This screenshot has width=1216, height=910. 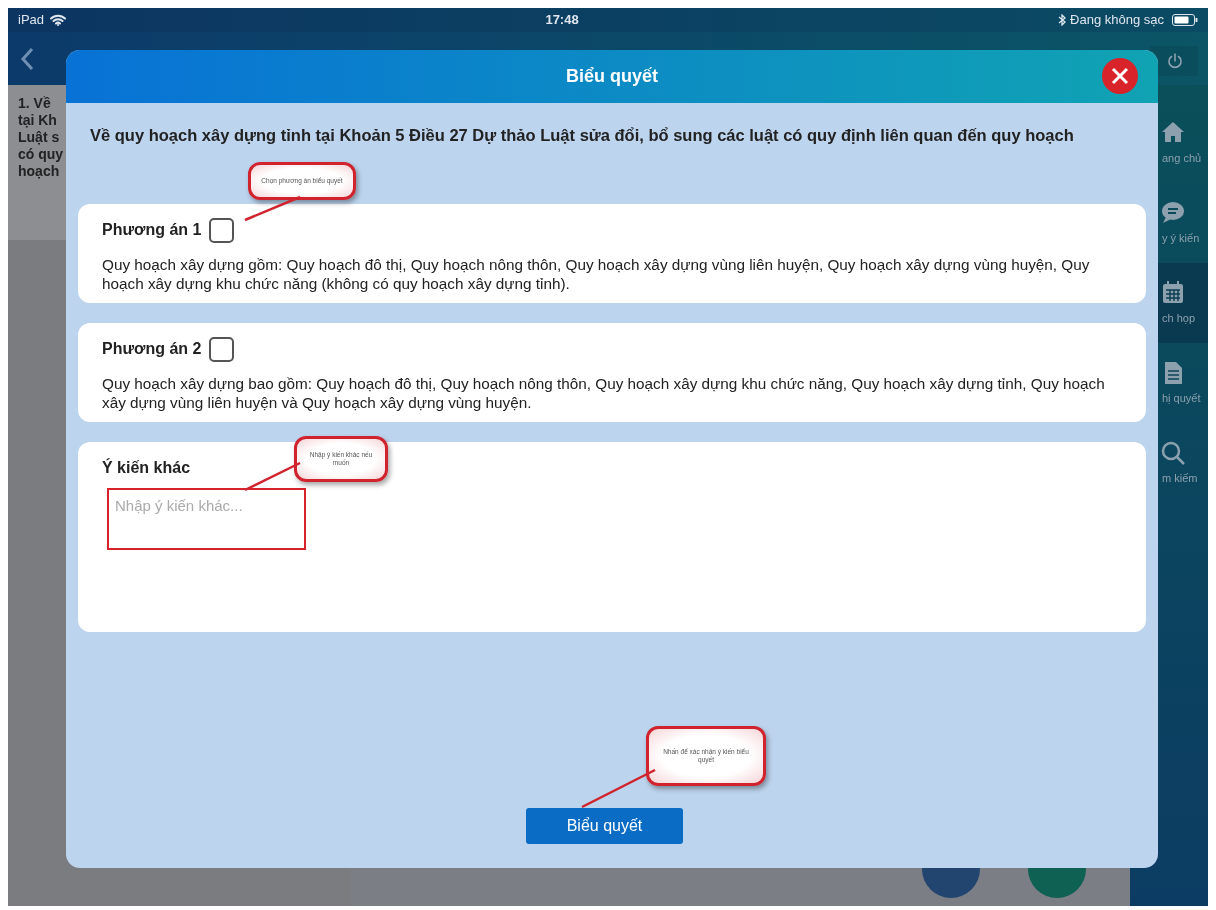 What do you see at coordinates (1183, 143) in the screenshot?
I see `sidebar-item: ang chủ` at bounding box center [1183, 143].